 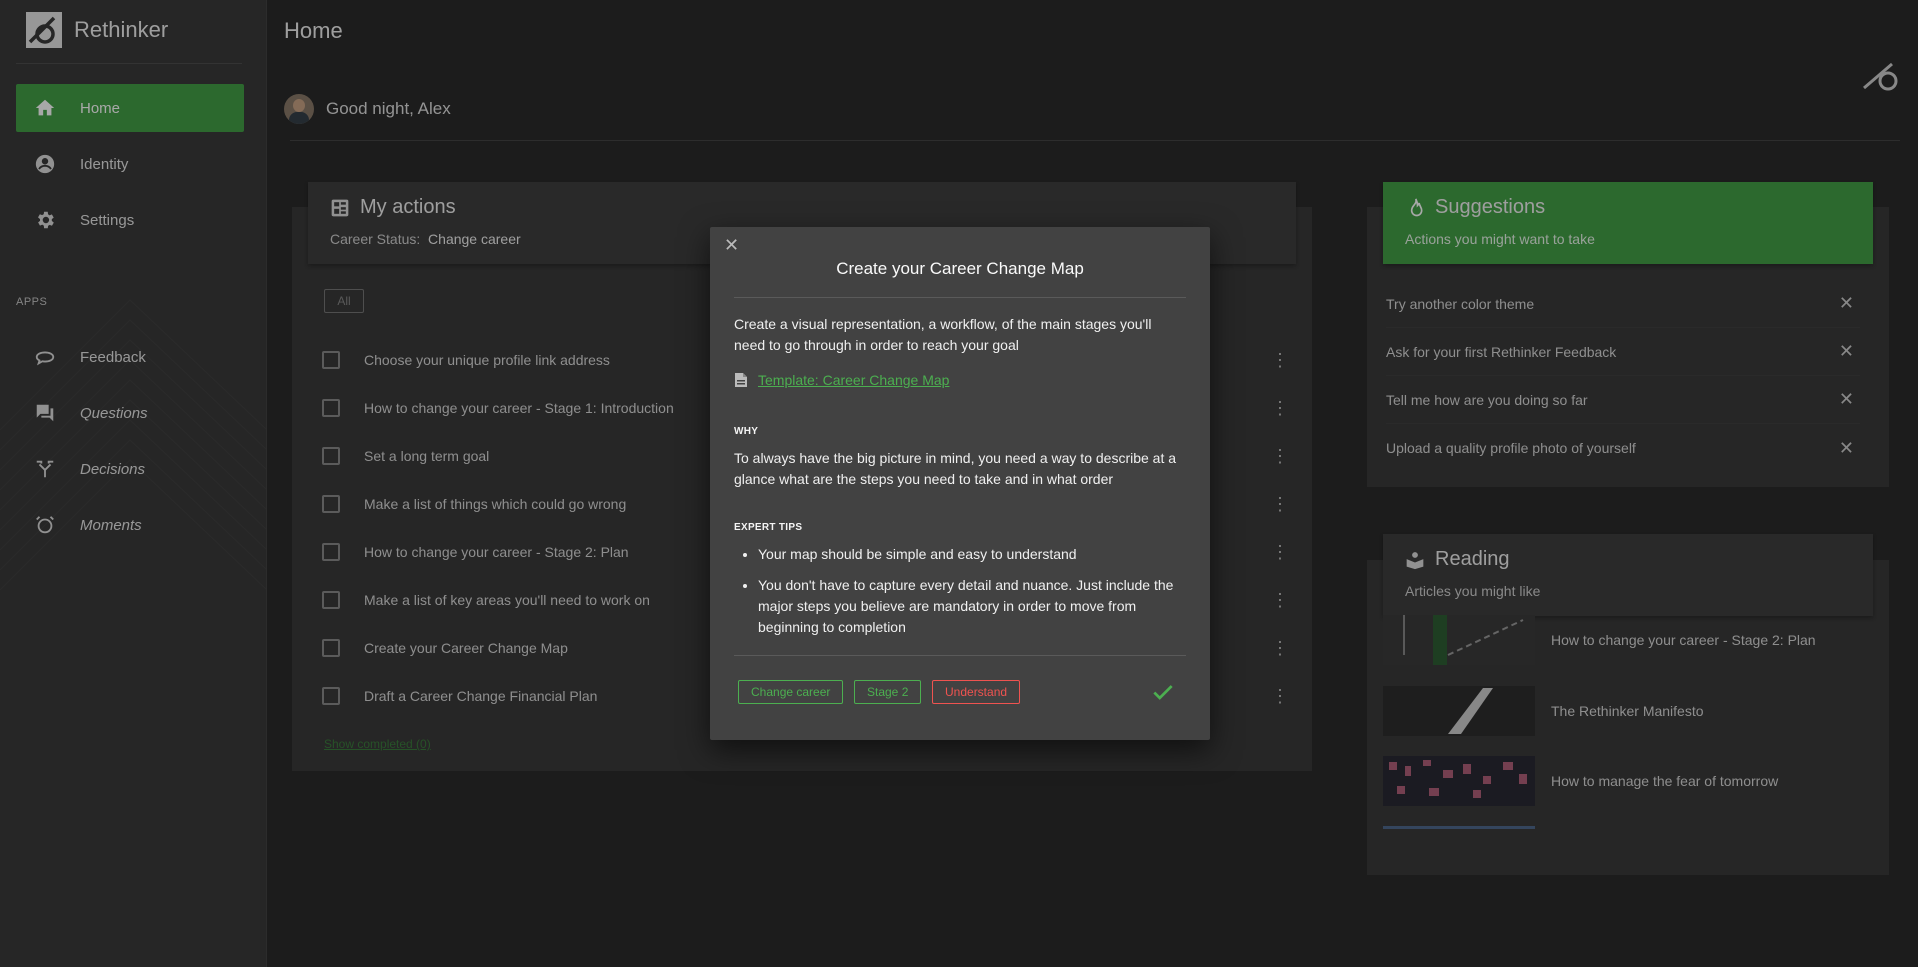 I want to click on why-heading: WHY, so click(x=746, y=431).